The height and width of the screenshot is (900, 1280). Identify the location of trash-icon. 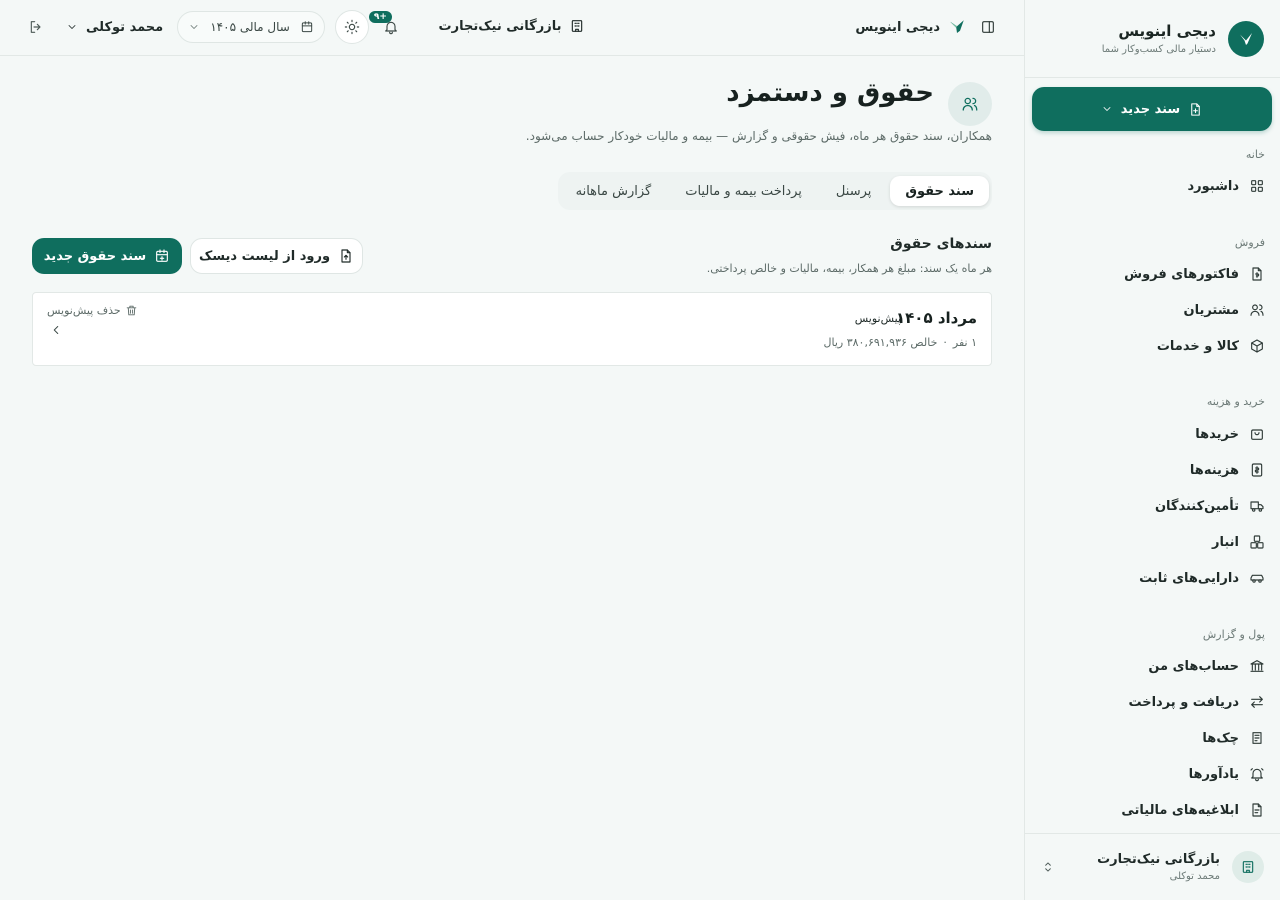
(131, 310).